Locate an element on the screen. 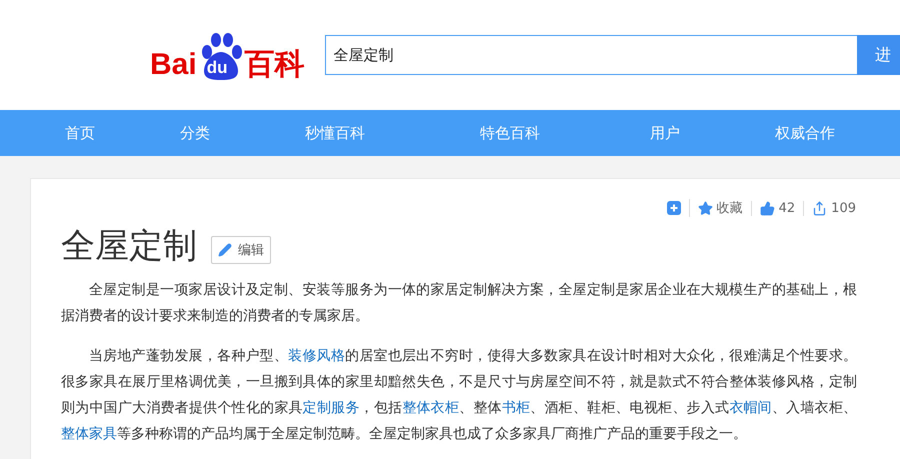 This screenshot has height=459, width=900. nav-link: 秒懂百科 is located at coordinates (335, 133).